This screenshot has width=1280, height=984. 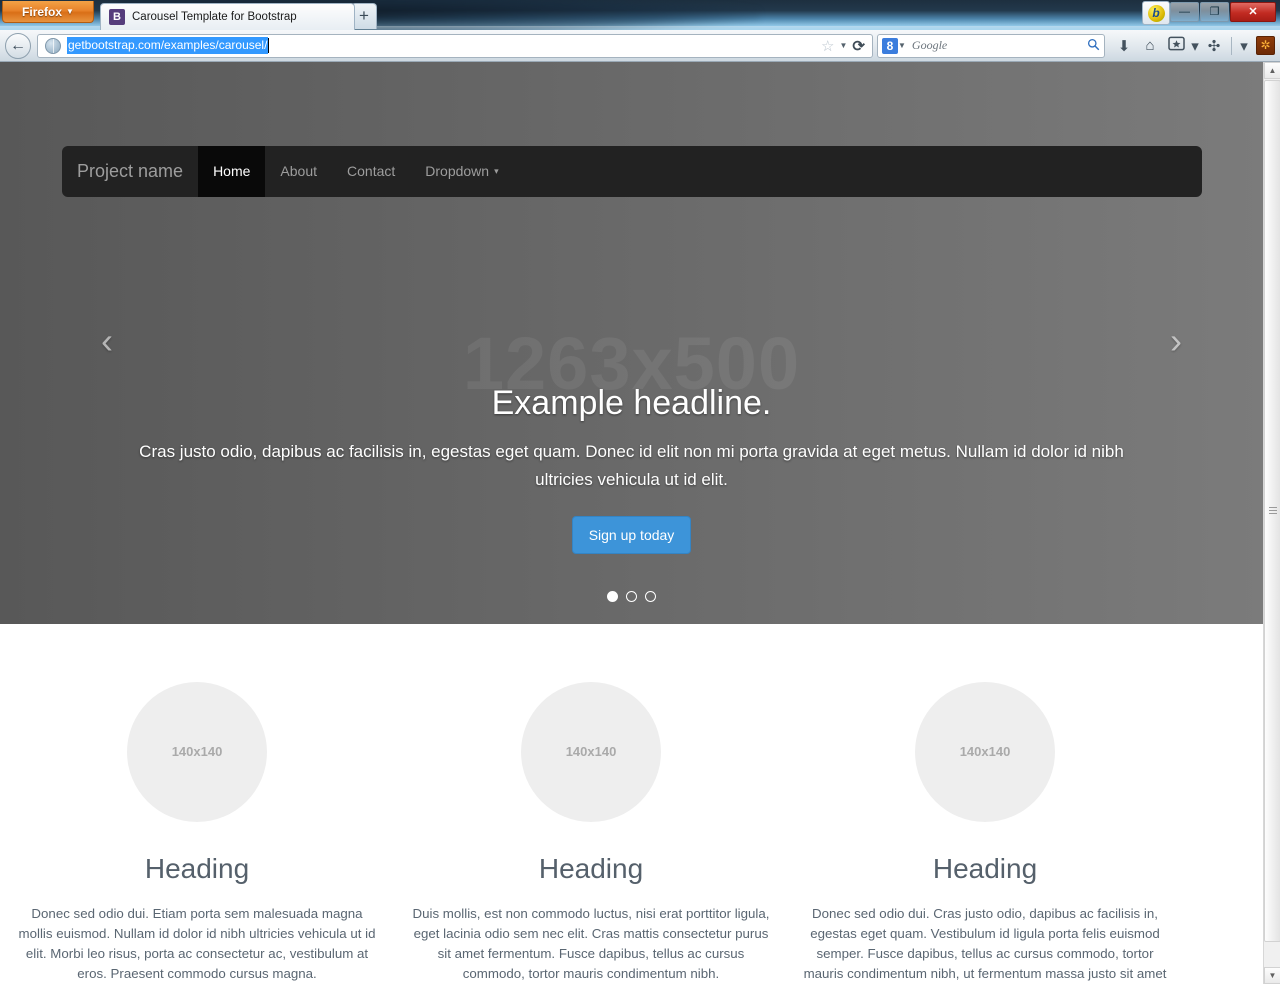 I want to click on bing-icon: b, so click(x=1156, y=13).